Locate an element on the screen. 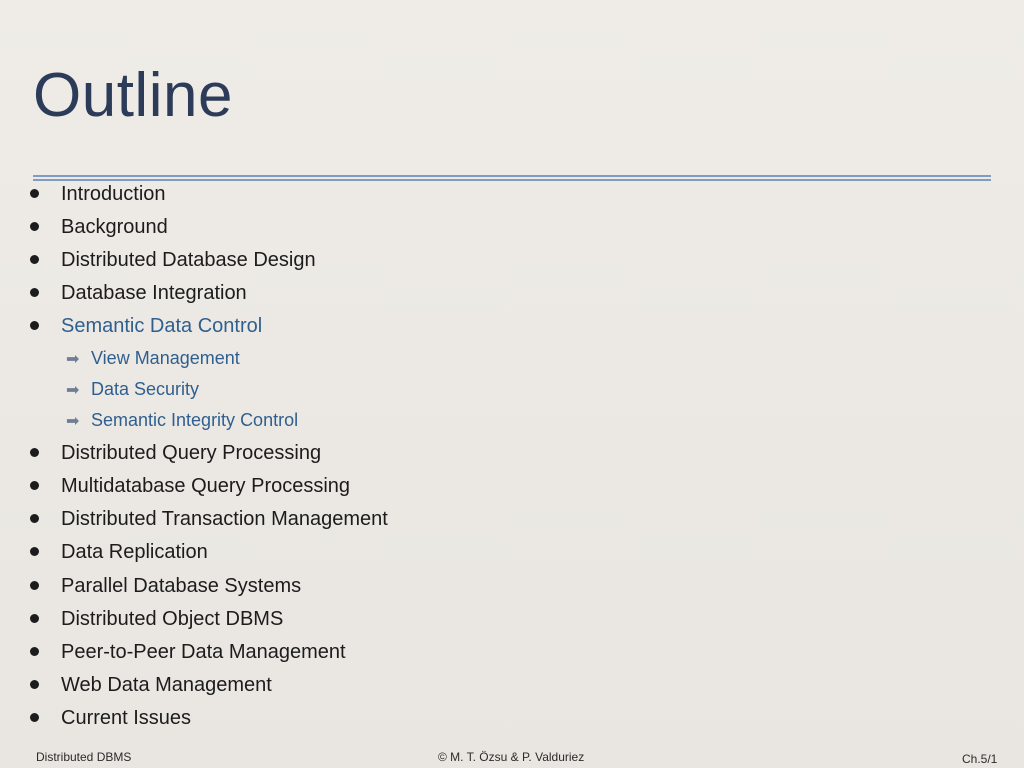 The width and height of the screenshot is (1024, 768). outline-item-peer-to-peer-data-management: Peer-to-Peer Data Management is located at coordinates (203, 652).